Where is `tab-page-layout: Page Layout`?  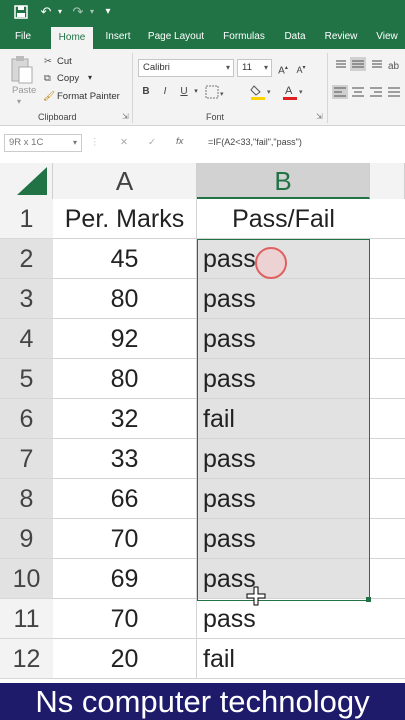
tab-page-layout: Page Layout is located at coordinates (176, 37).